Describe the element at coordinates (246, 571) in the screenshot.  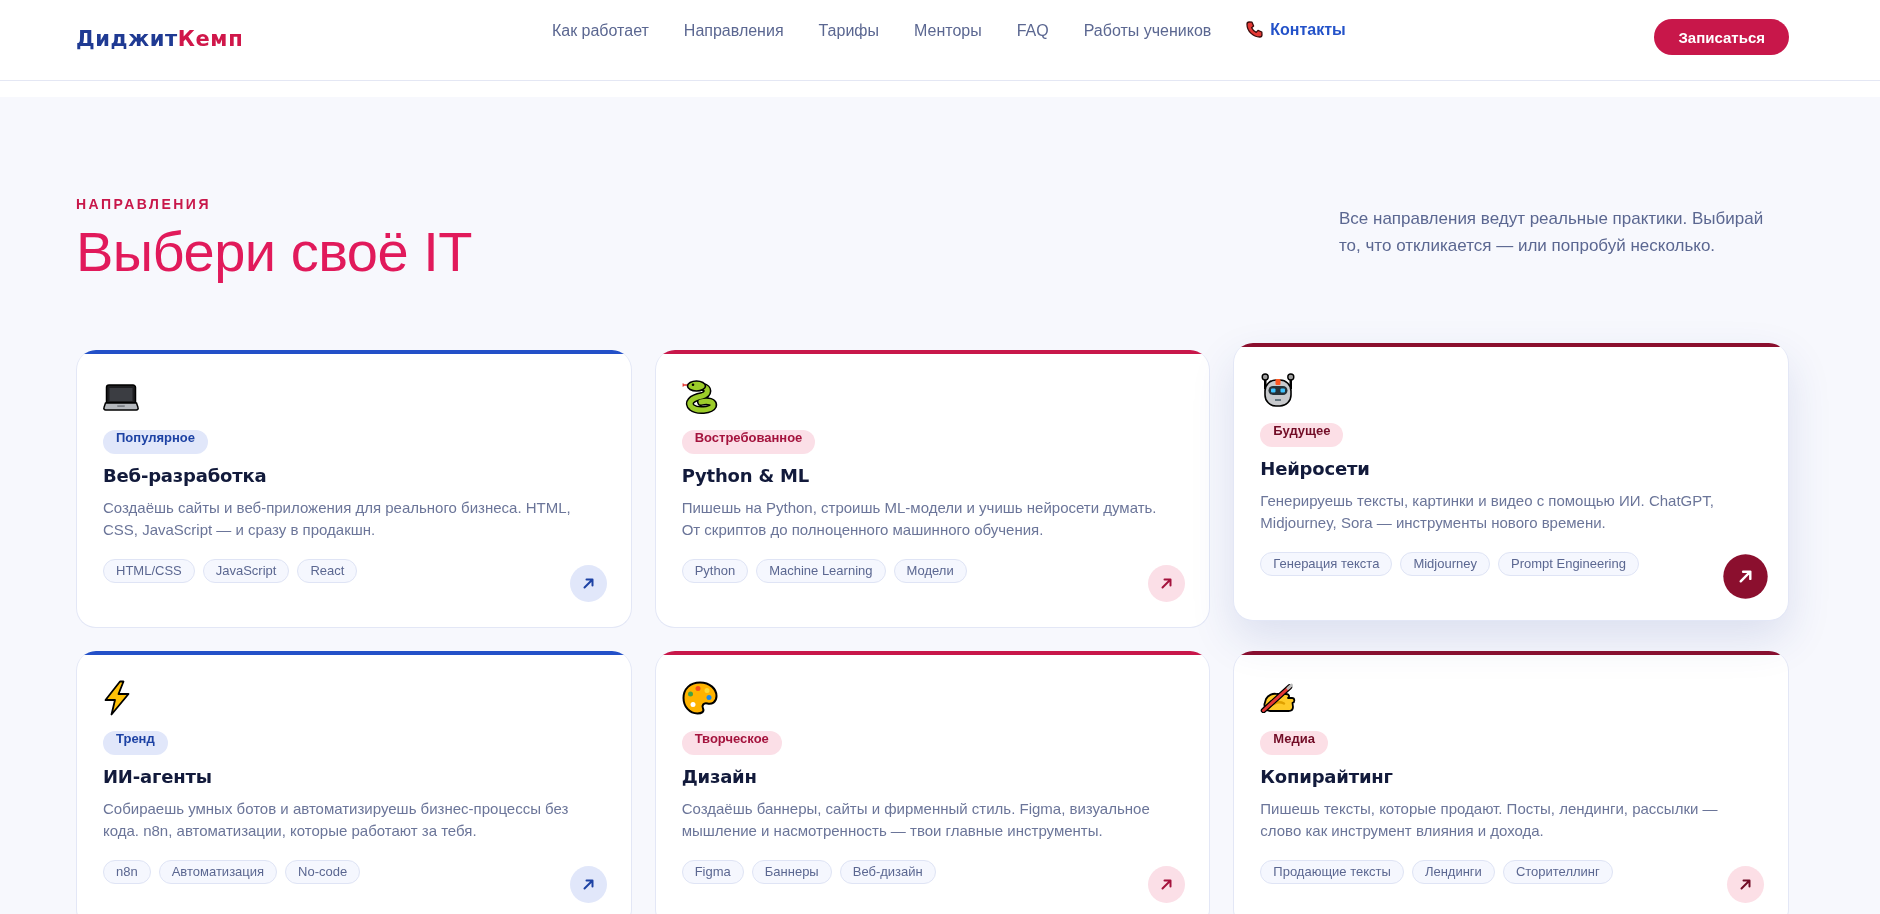
I see `tag-chip: JavaScript` at that location.